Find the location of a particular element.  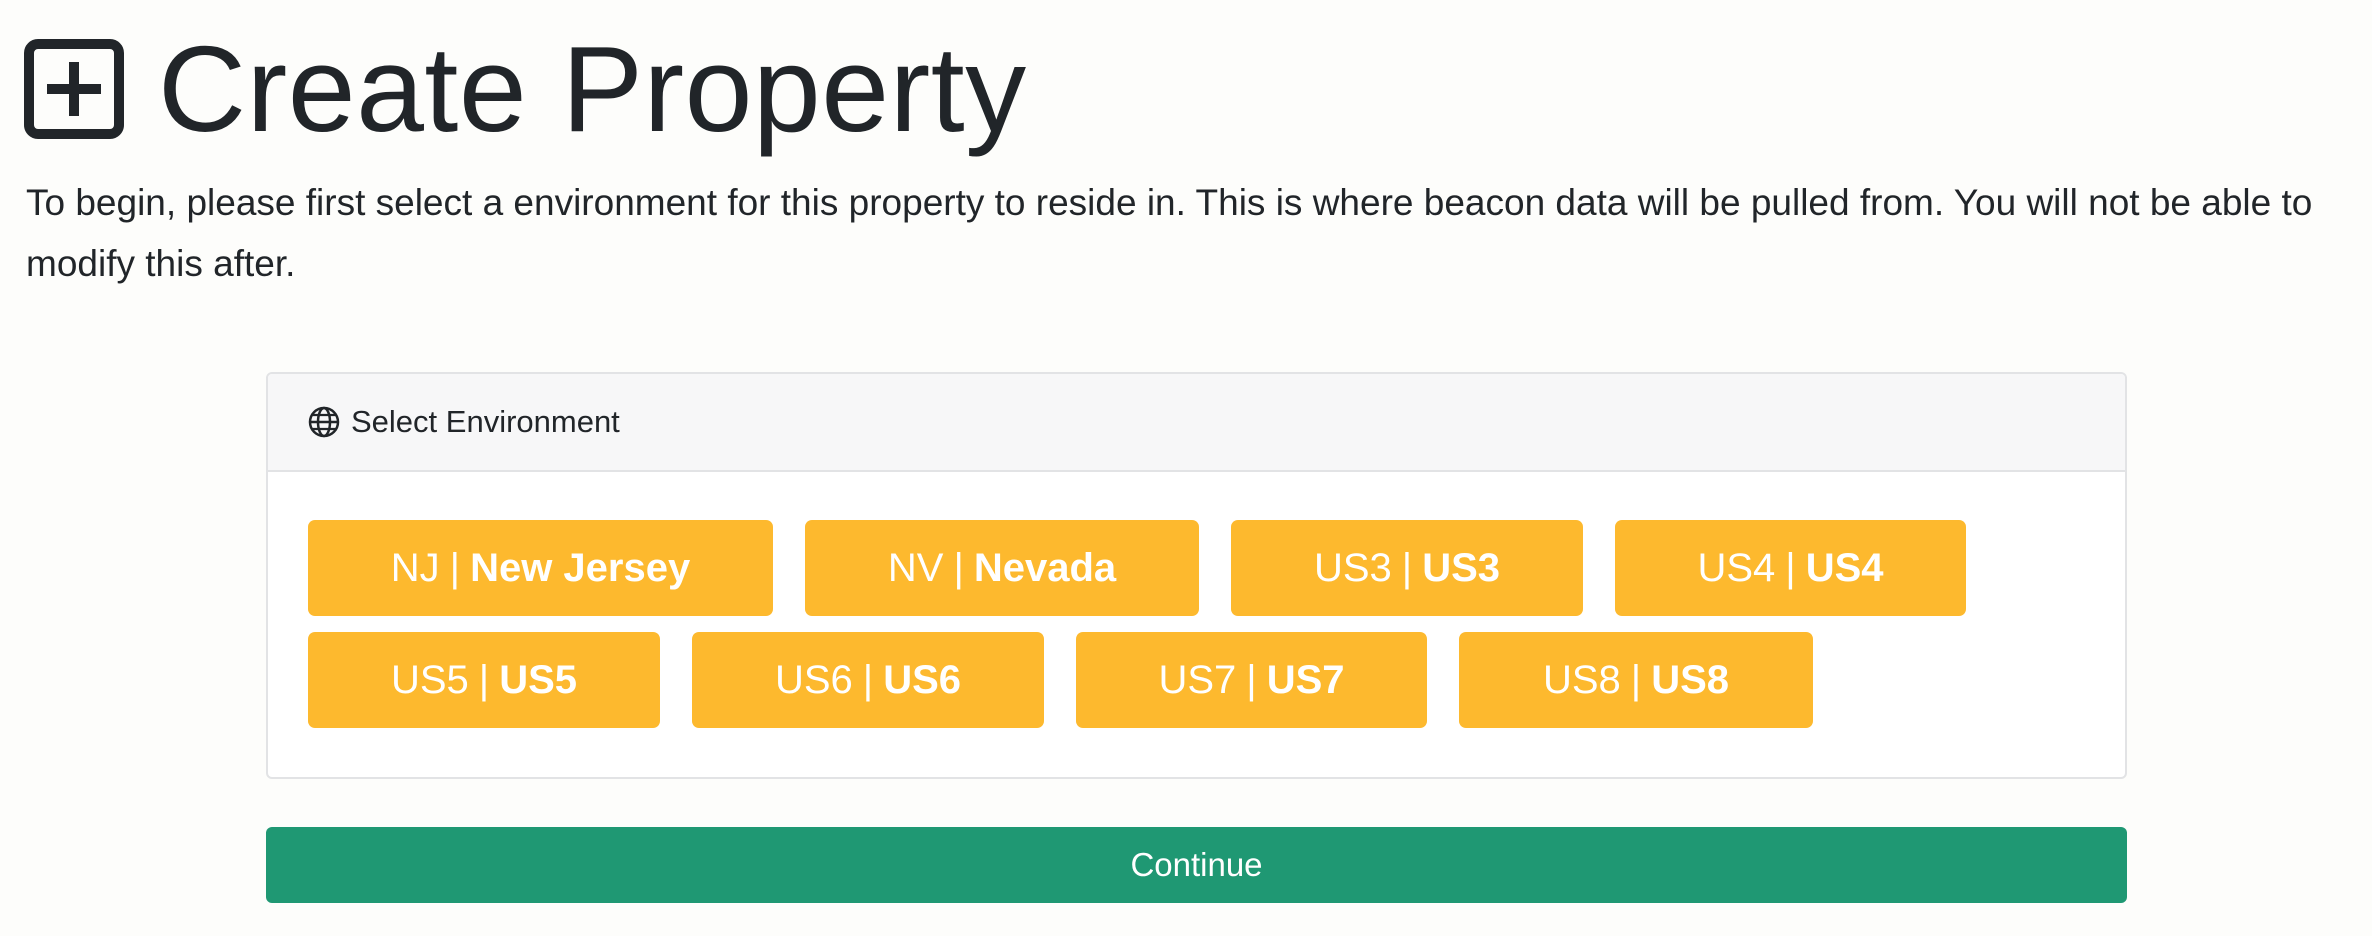

env-button-us5: US5 | US5 is located at coordinates (484, 680).